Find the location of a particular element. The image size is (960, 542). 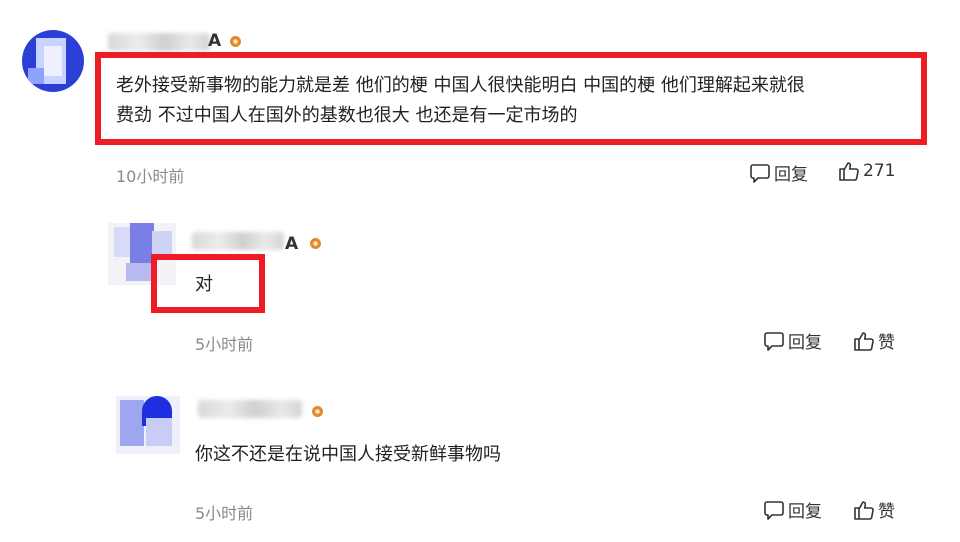

like-count: 271 is located at coordinates (879, 171).